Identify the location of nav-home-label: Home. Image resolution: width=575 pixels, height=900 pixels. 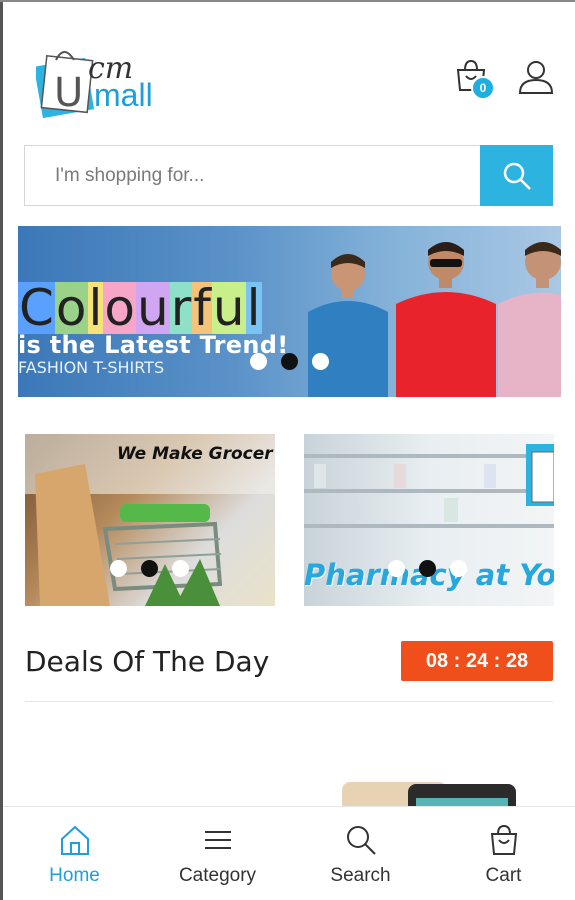
(74, 875).